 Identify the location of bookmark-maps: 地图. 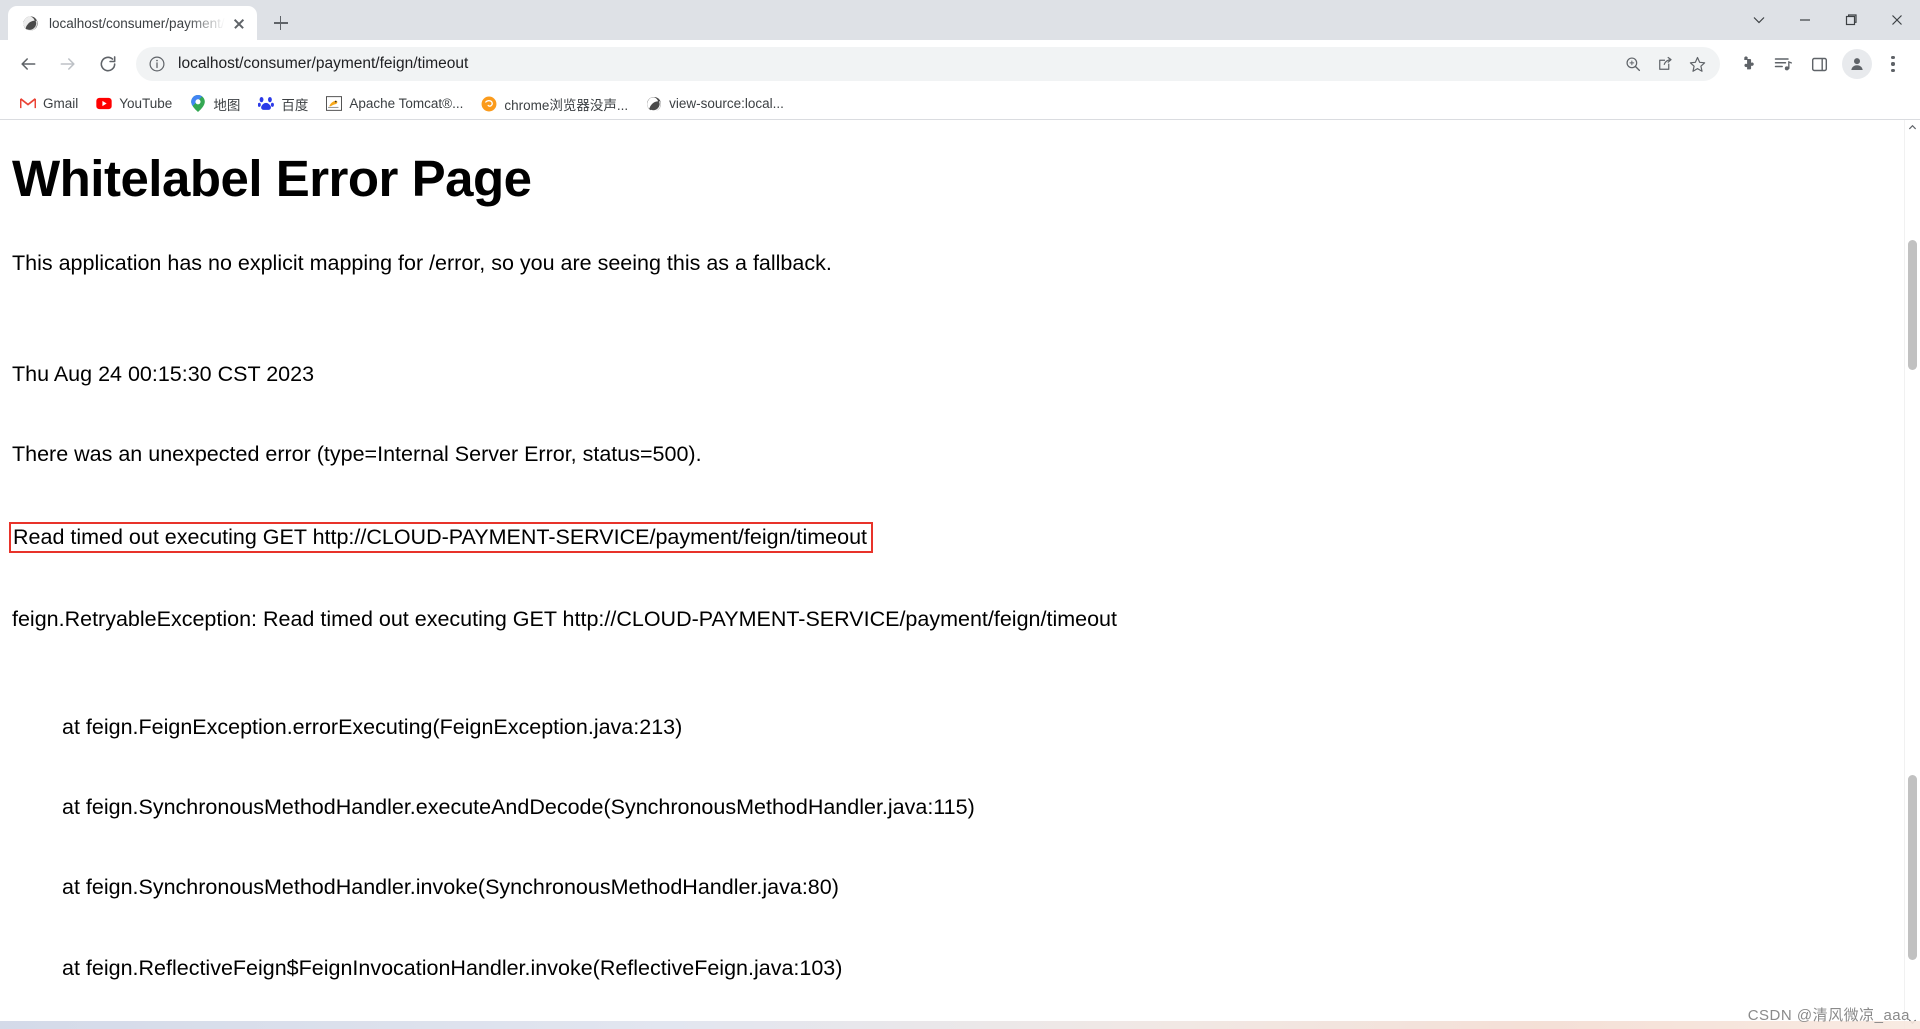
(215, 104).